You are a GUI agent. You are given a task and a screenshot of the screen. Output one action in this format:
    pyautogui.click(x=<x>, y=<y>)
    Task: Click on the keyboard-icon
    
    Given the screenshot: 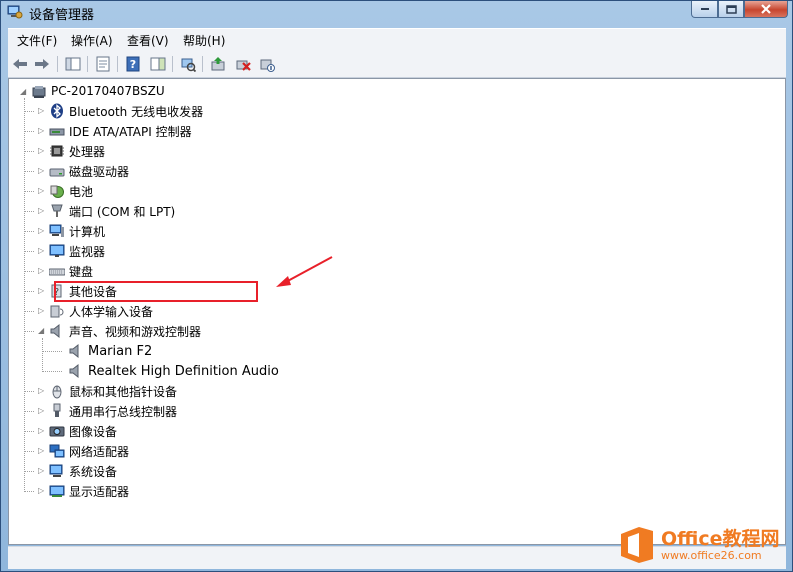 What is the action you would take?
    pyautogui.click(x=57, y=272)
    